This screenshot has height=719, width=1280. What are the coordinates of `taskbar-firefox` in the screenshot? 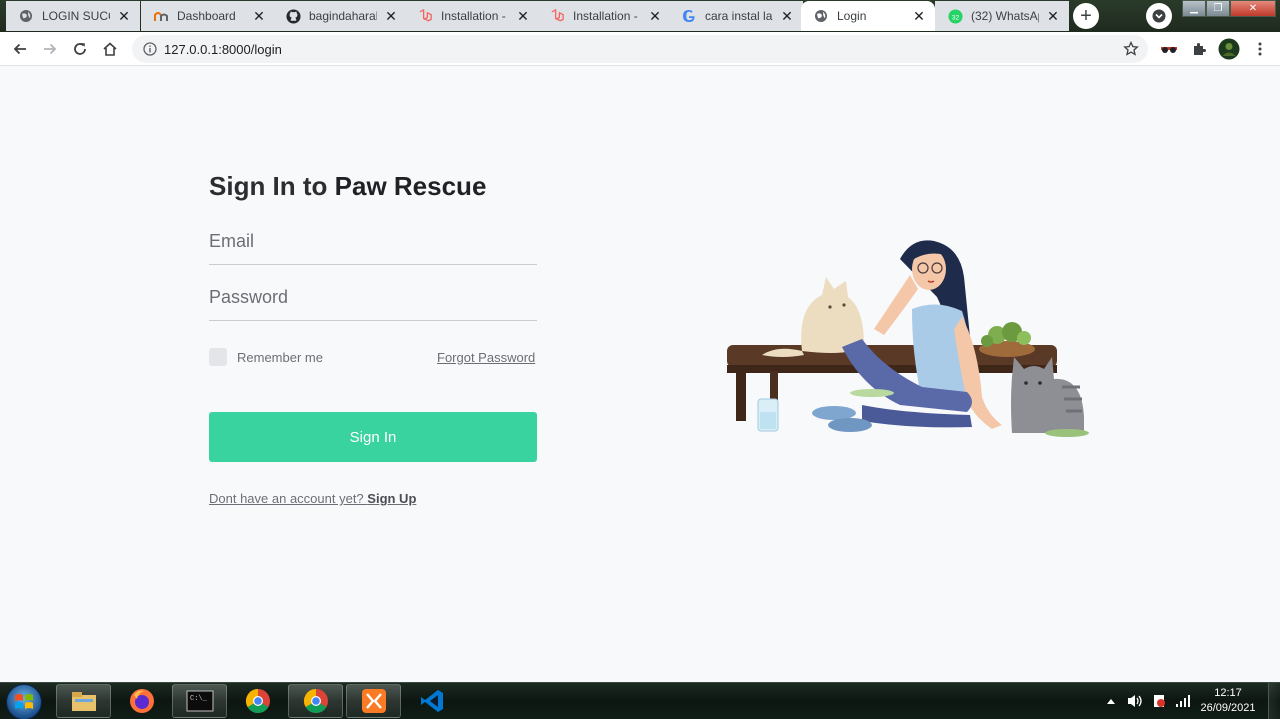 It's located at (141, 701).